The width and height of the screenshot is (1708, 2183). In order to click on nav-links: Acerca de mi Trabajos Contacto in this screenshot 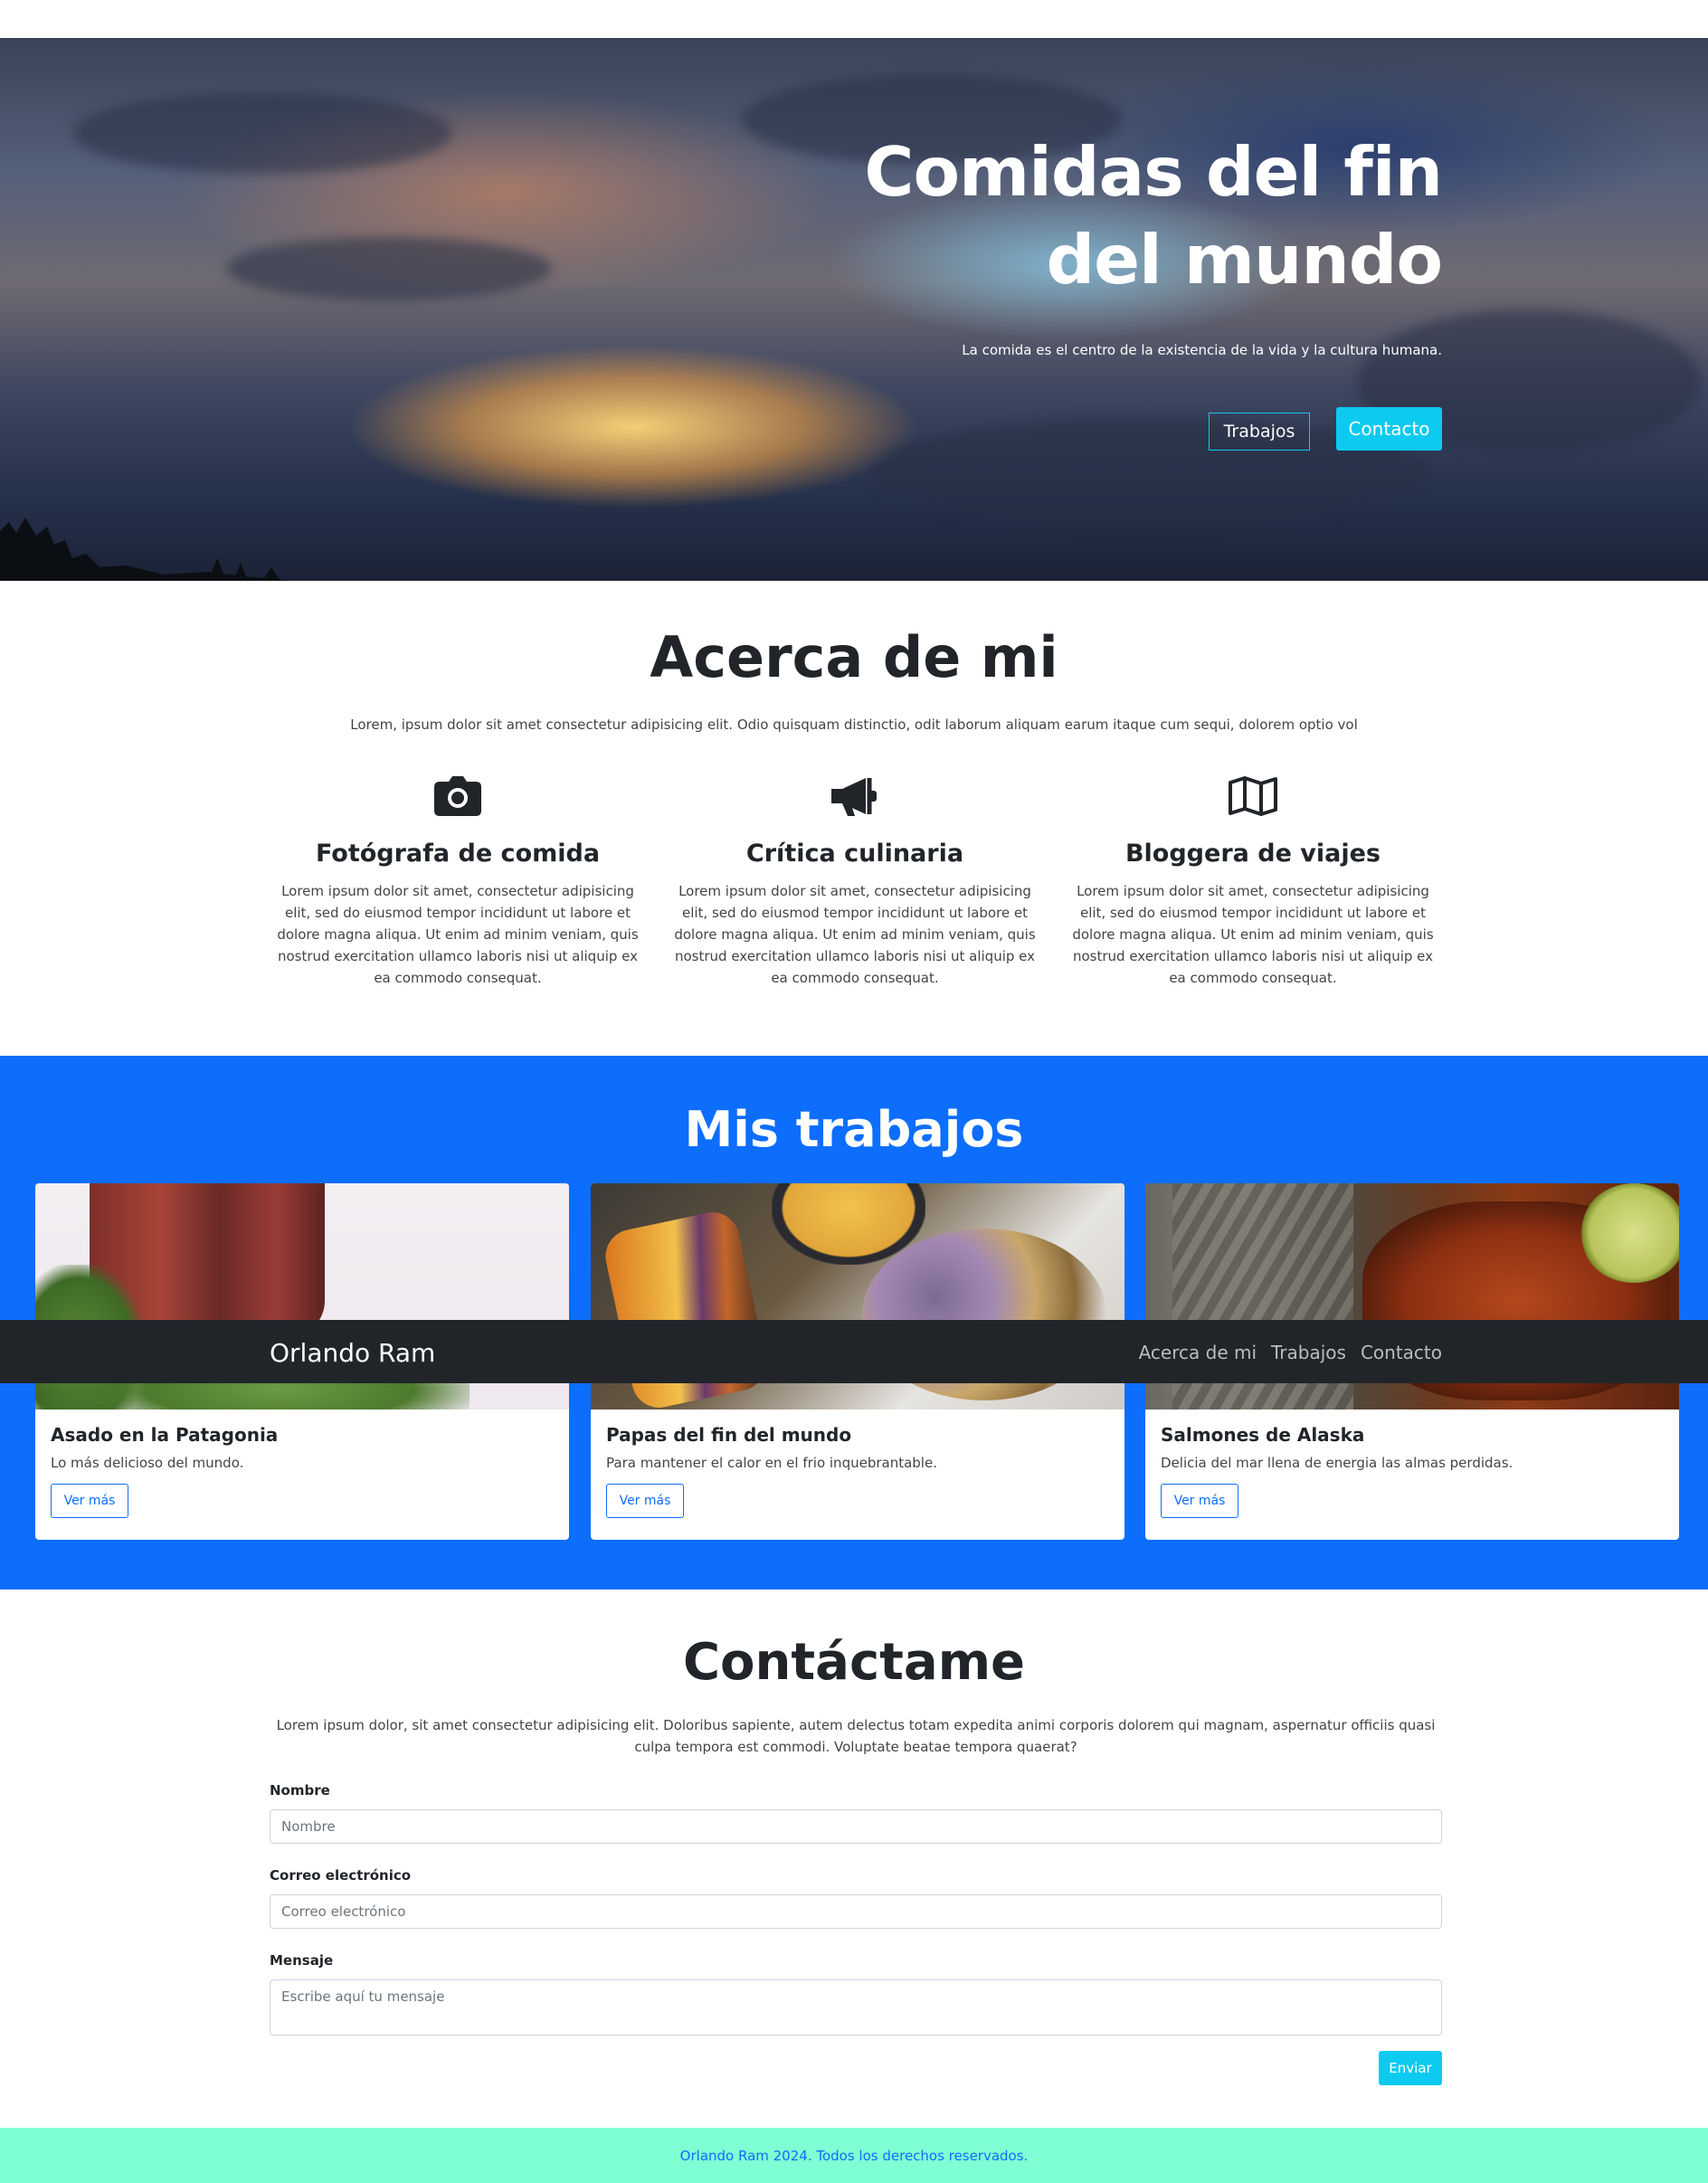, I will do `click(1290, 1352)`.